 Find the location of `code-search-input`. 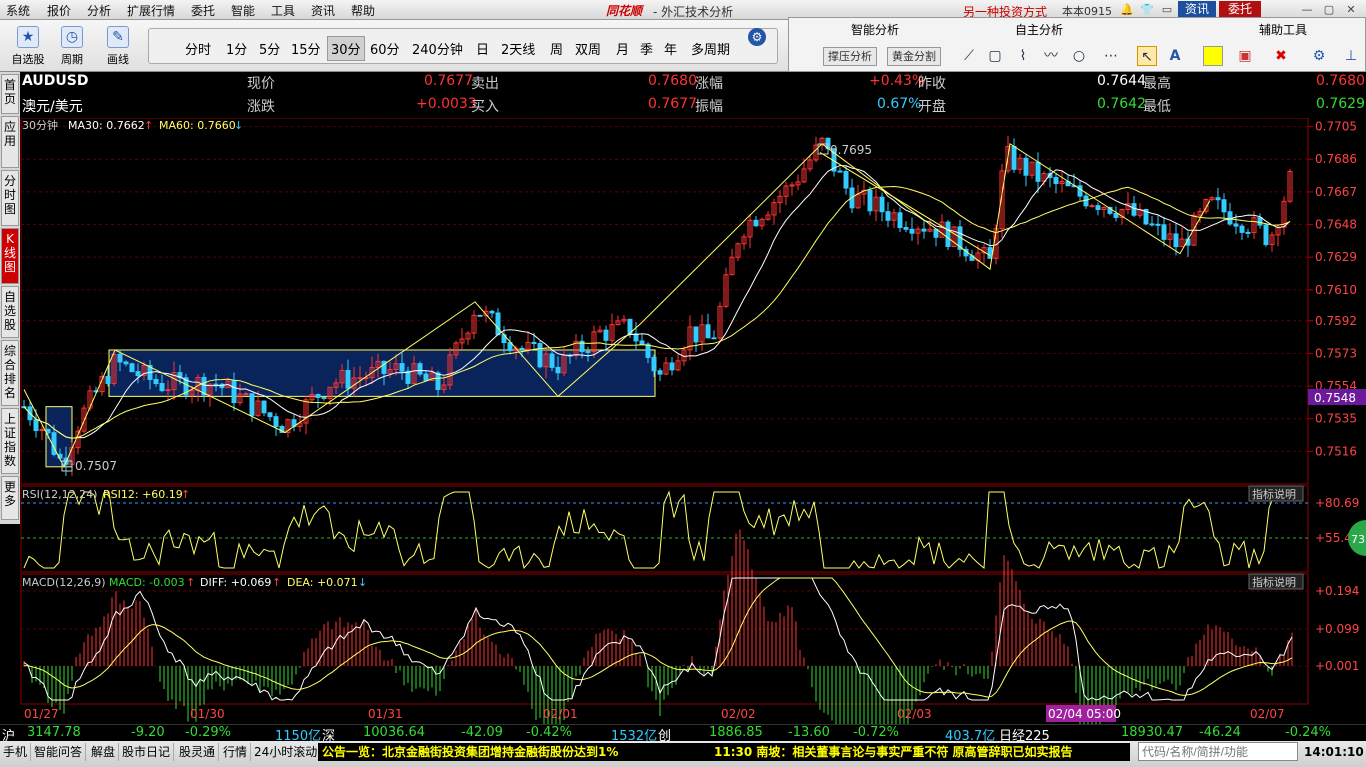

code-search-input is located at coordinates (1218, 751).